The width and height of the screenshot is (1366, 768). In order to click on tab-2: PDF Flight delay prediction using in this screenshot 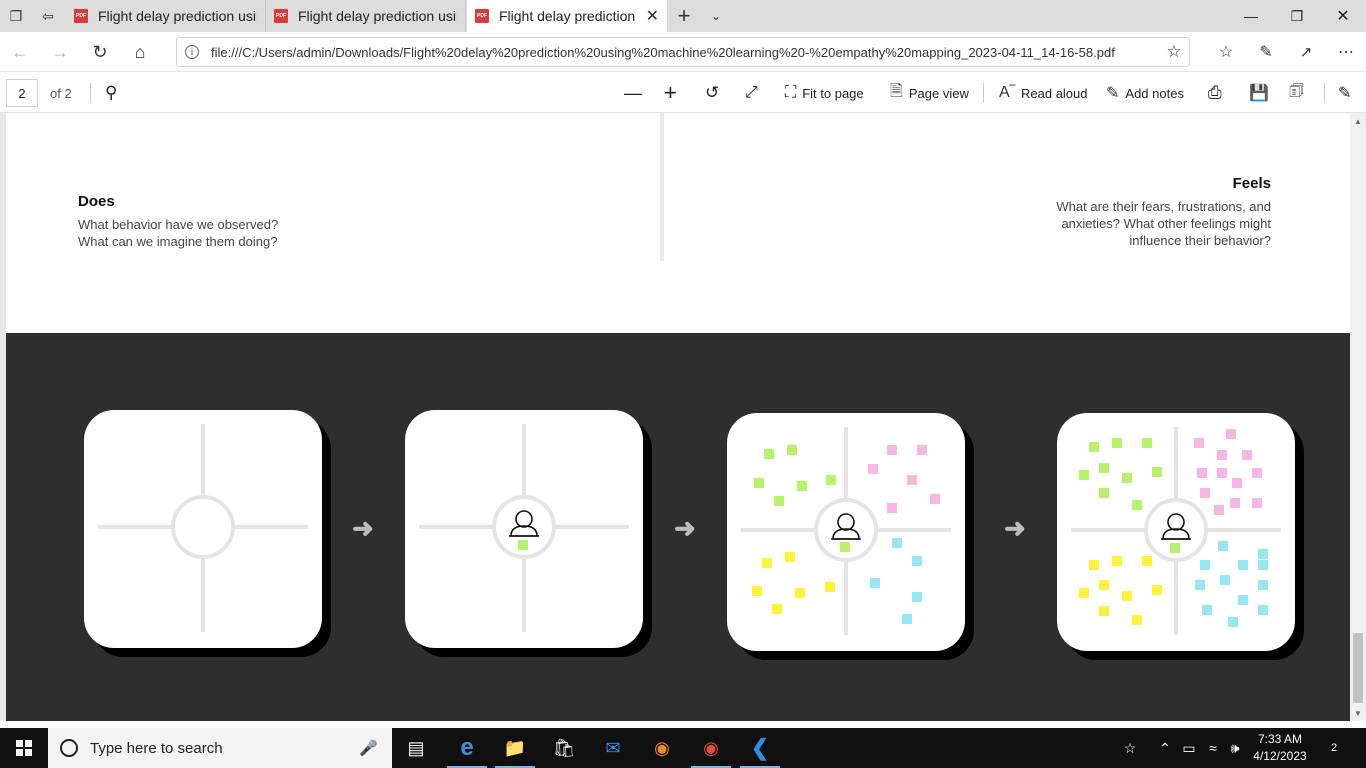, I will do `click(366, 16)`.